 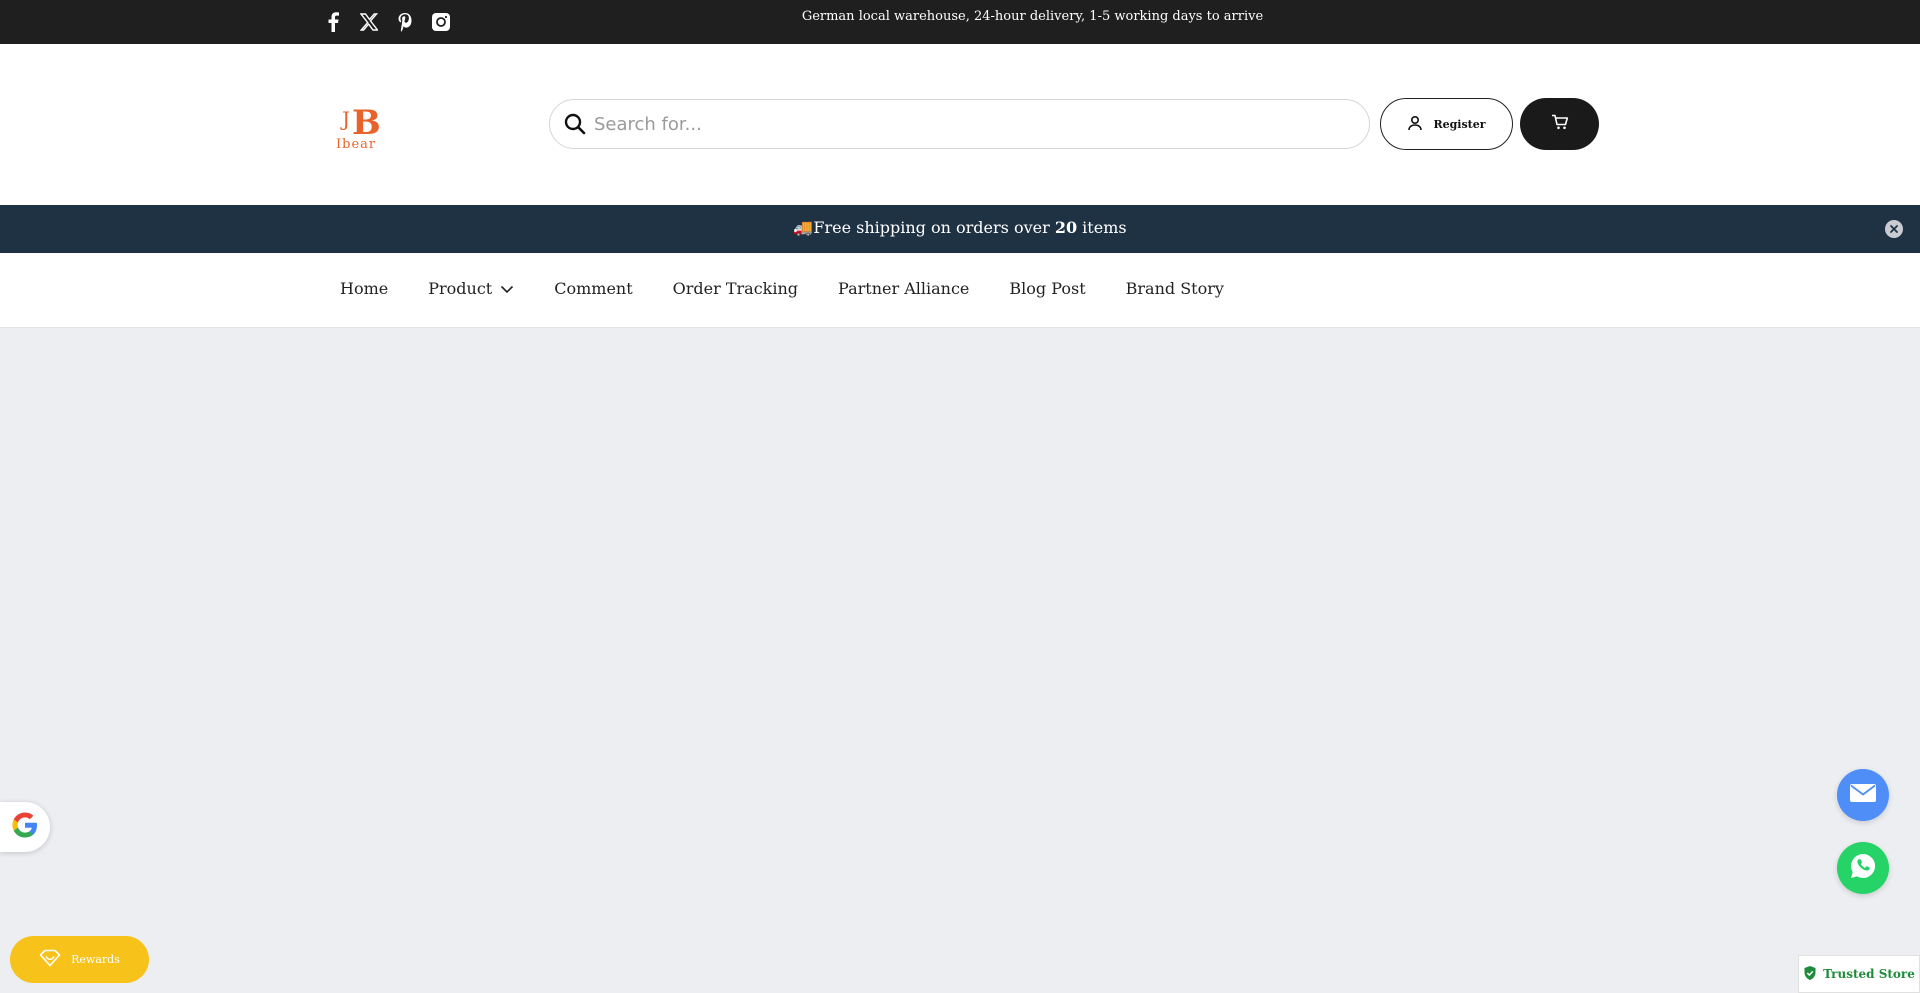 I want to click on whatsapp-icon, so click(x=1863, y=868).